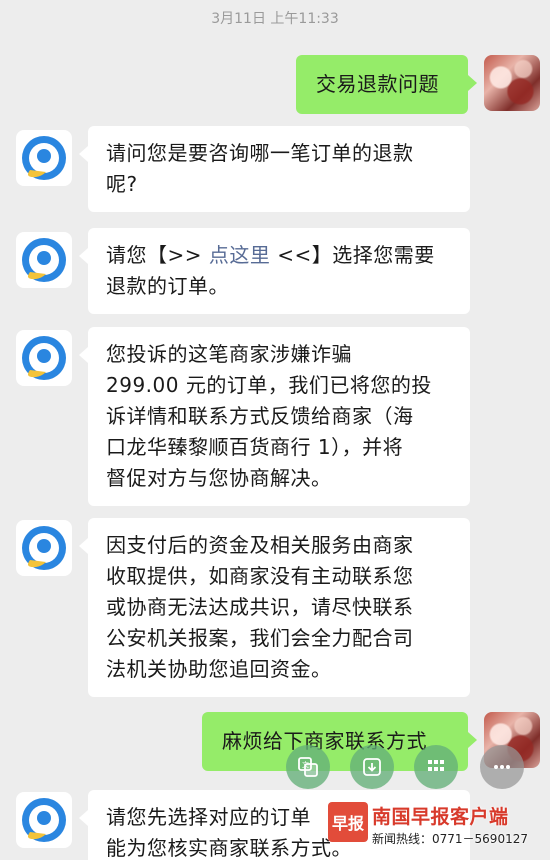 The width and height of the screenshot is (550, 860). What do you see at coordinates (229, 354) in the screenshot?
I see `message-line: 您投诉的这笔商家涉嫌诈骗` at bounding box center [229, 354].